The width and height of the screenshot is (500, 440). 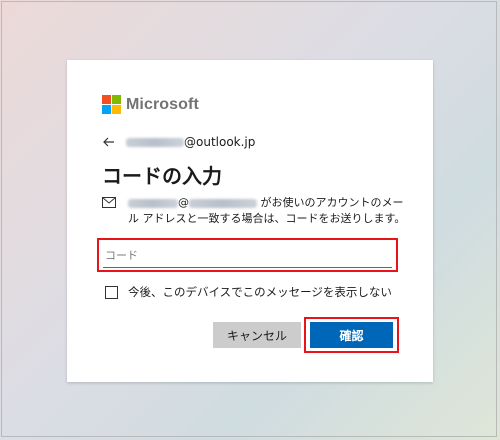 I want to click on microsoft-logo: Microsoft, so click(x=150, y=104).